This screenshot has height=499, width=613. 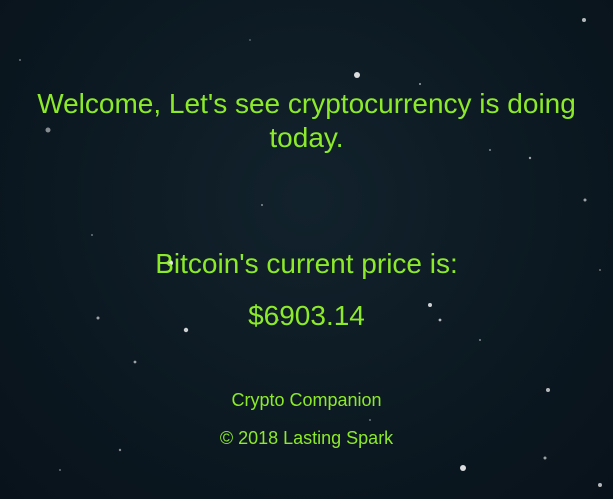 I want to click on footer-app-name: Crypto Companion, so click(x=306, y=400).